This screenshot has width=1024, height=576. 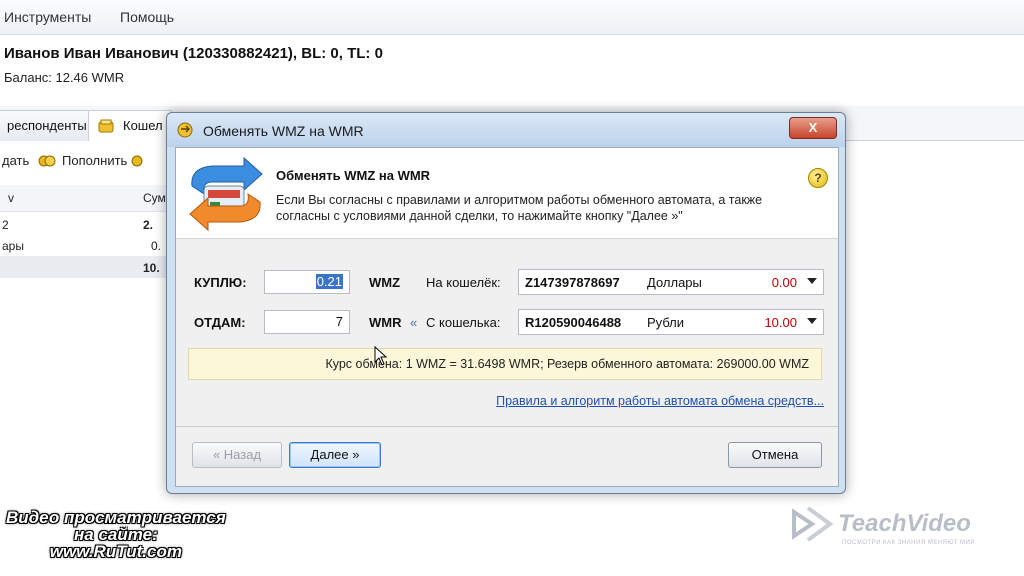 What do you see at coordinates (307, 282) in the screenshot?
I see `buy-amount-input: 0.21` at bounding box center [307, 282].